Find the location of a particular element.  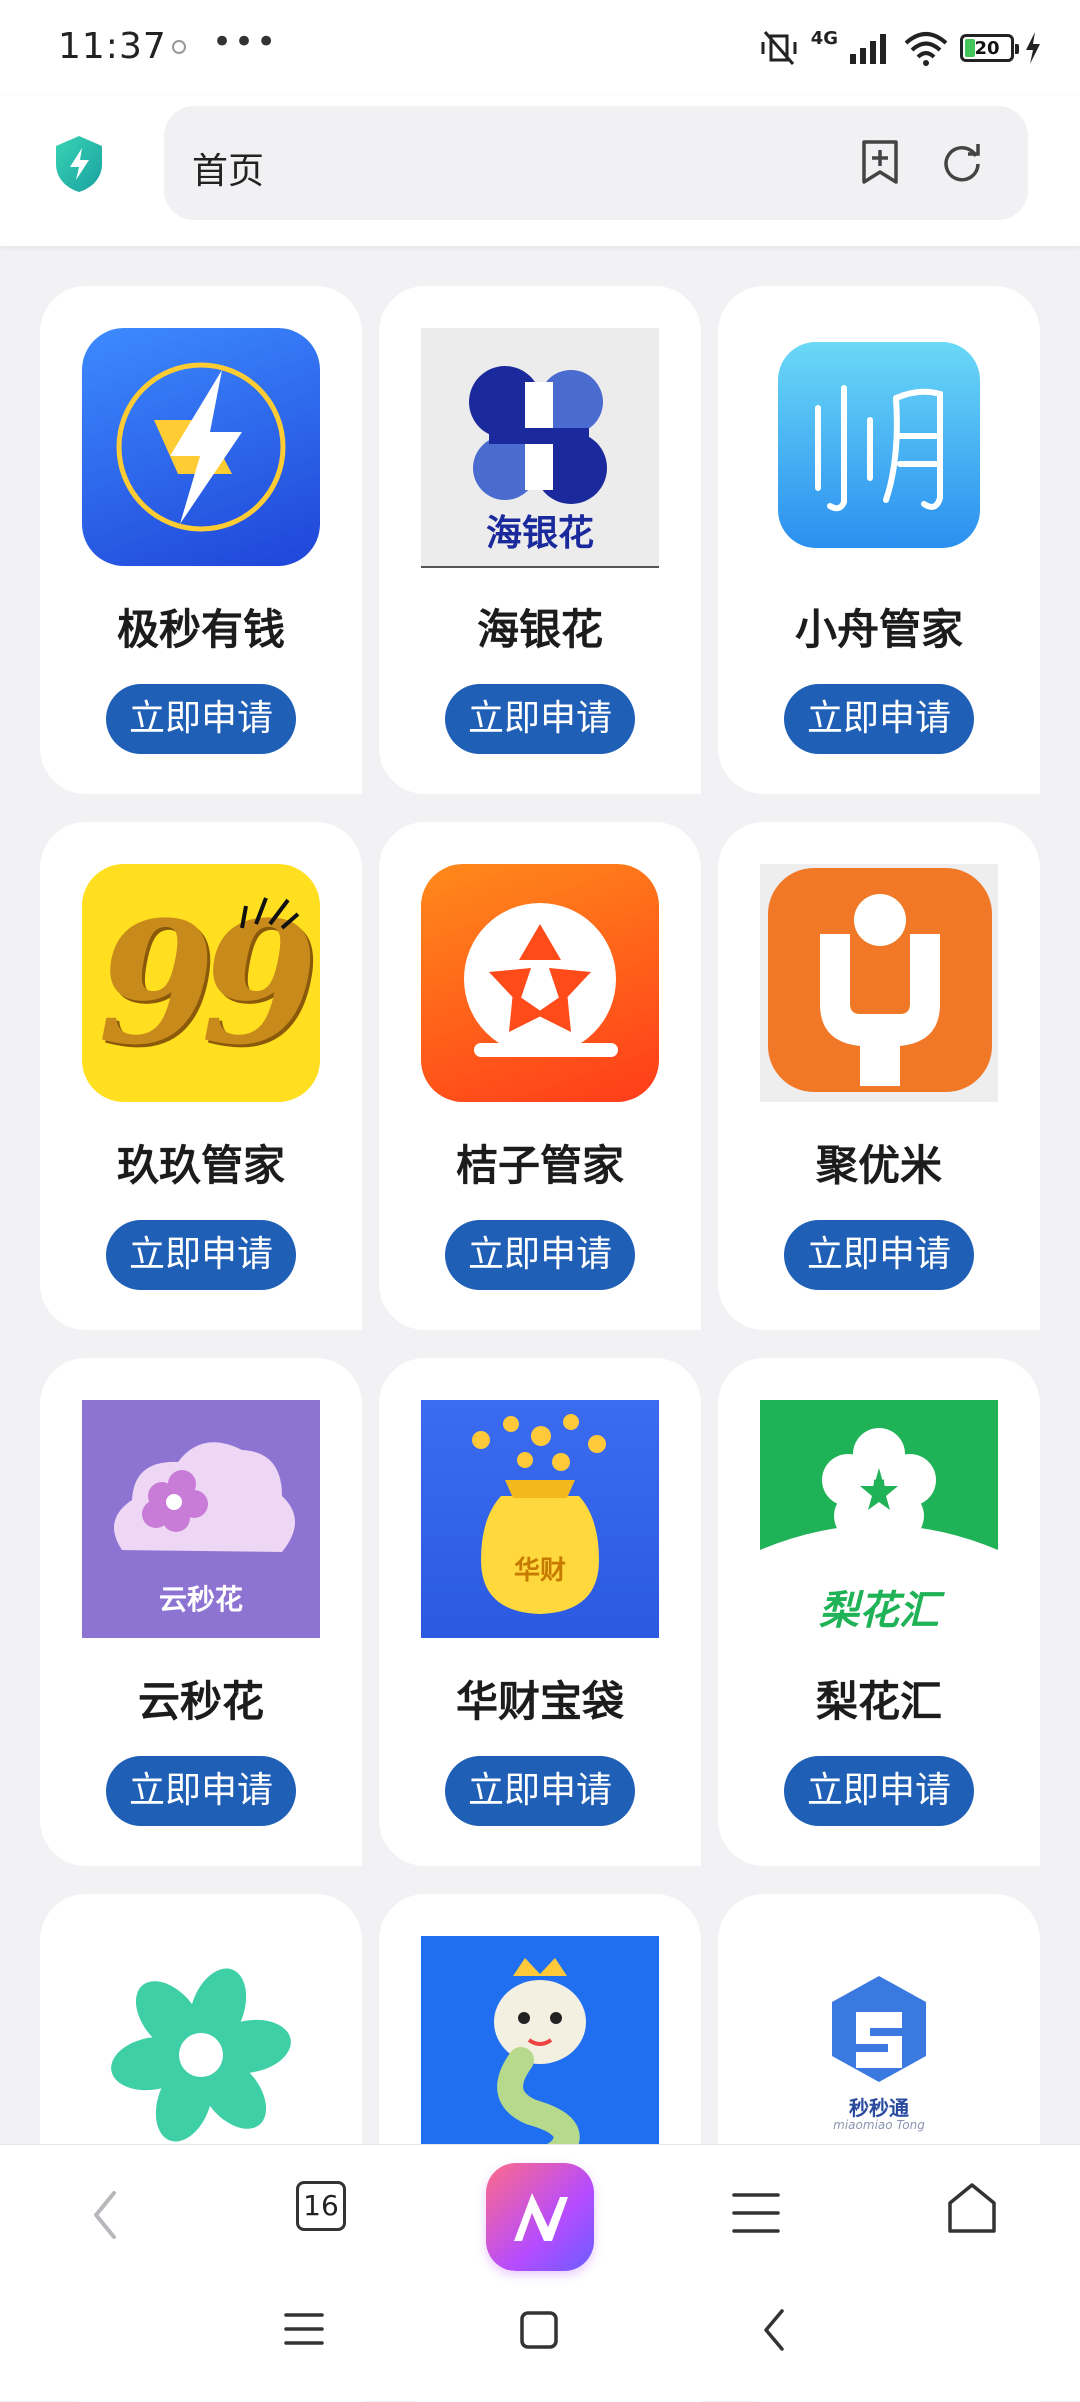

app-name: 云秒花 is located at coordinates (200, 1701).